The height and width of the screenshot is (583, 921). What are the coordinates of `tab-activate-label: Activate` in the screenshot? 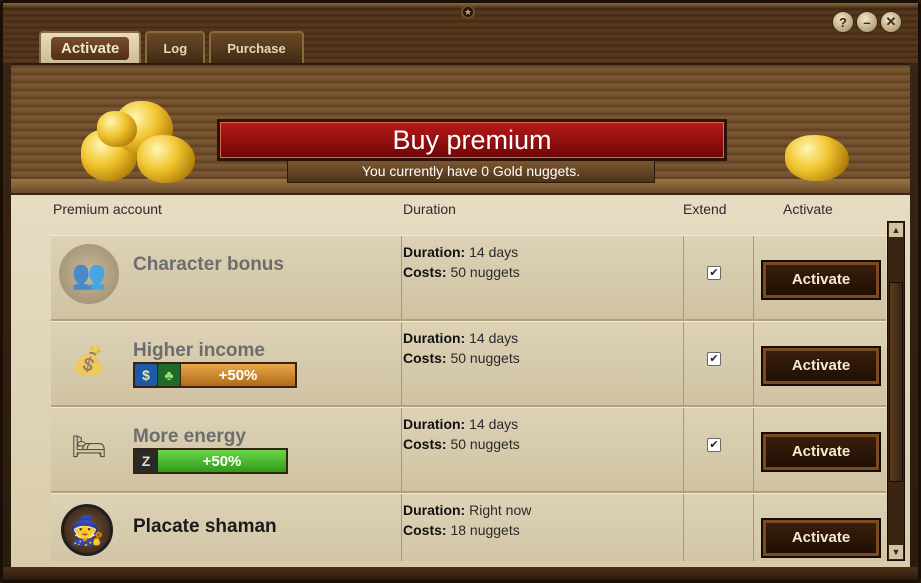 It's located at (90, 48).